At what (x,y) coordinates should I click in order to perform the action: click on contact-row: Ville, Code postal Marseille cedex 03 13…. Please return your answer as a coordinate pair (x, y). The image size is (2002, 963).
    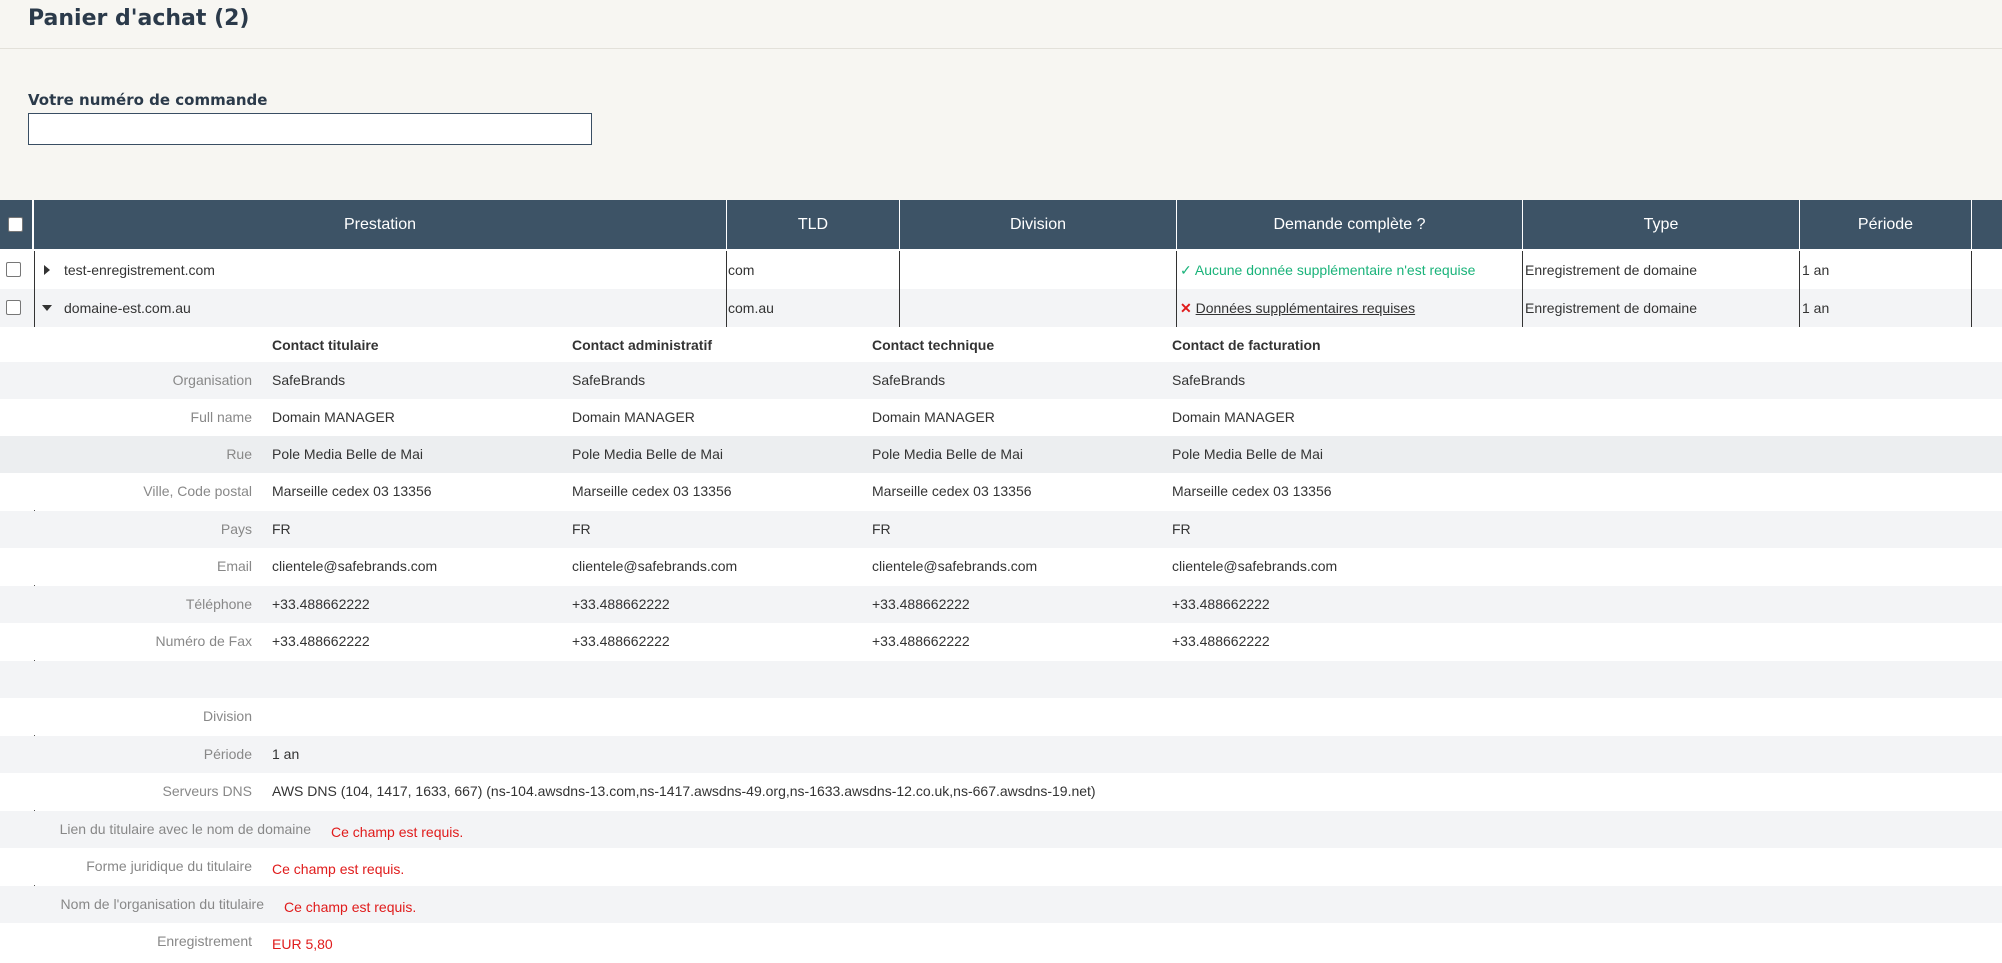
    Looking at the image, I should click on (1001, 491).